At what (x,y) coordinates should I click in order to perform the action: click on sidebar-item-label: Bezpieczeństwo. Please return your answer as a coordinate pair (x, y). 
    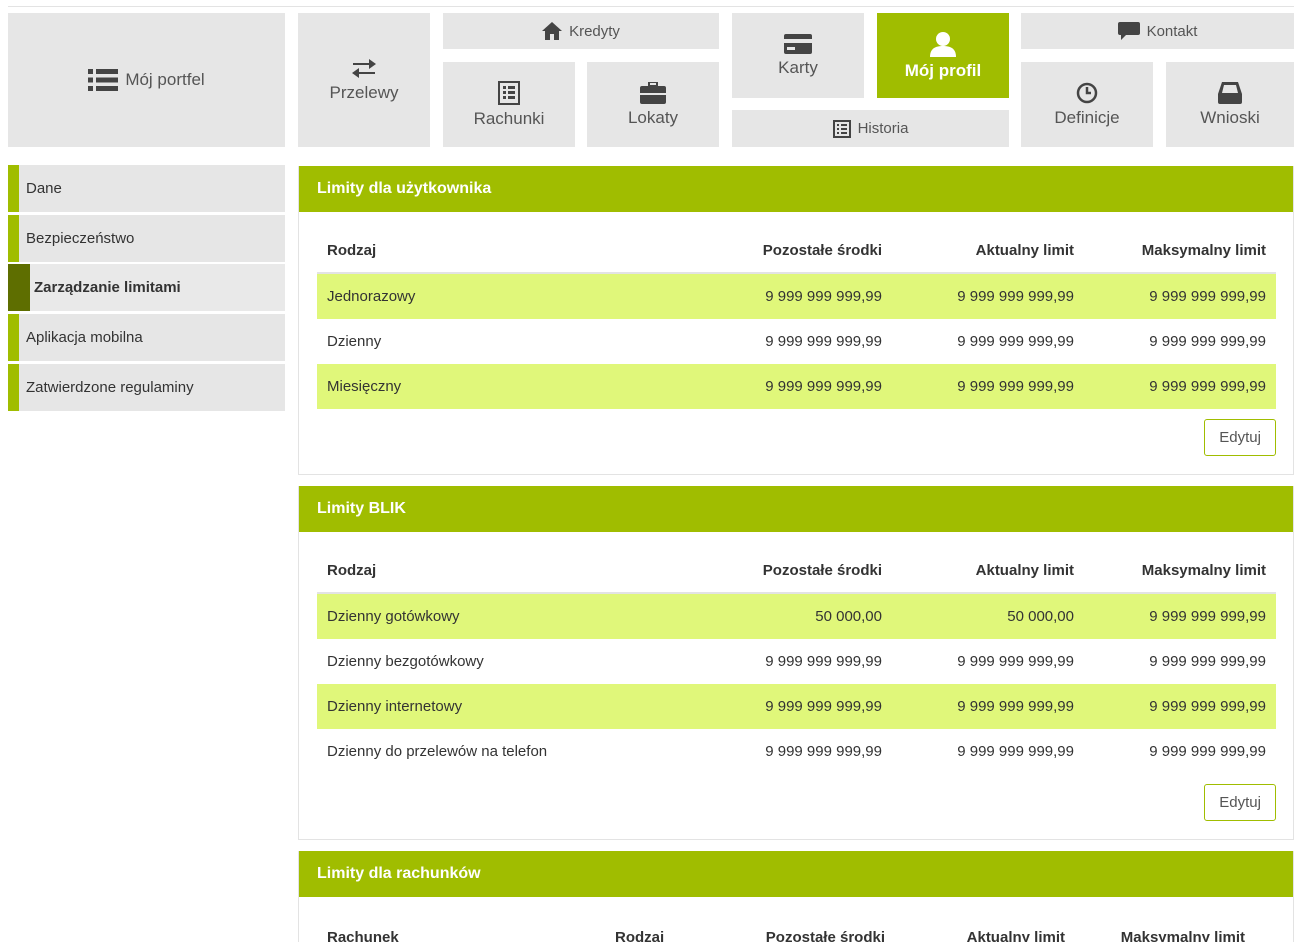
    Looking at the image, I should click on (80, 238).